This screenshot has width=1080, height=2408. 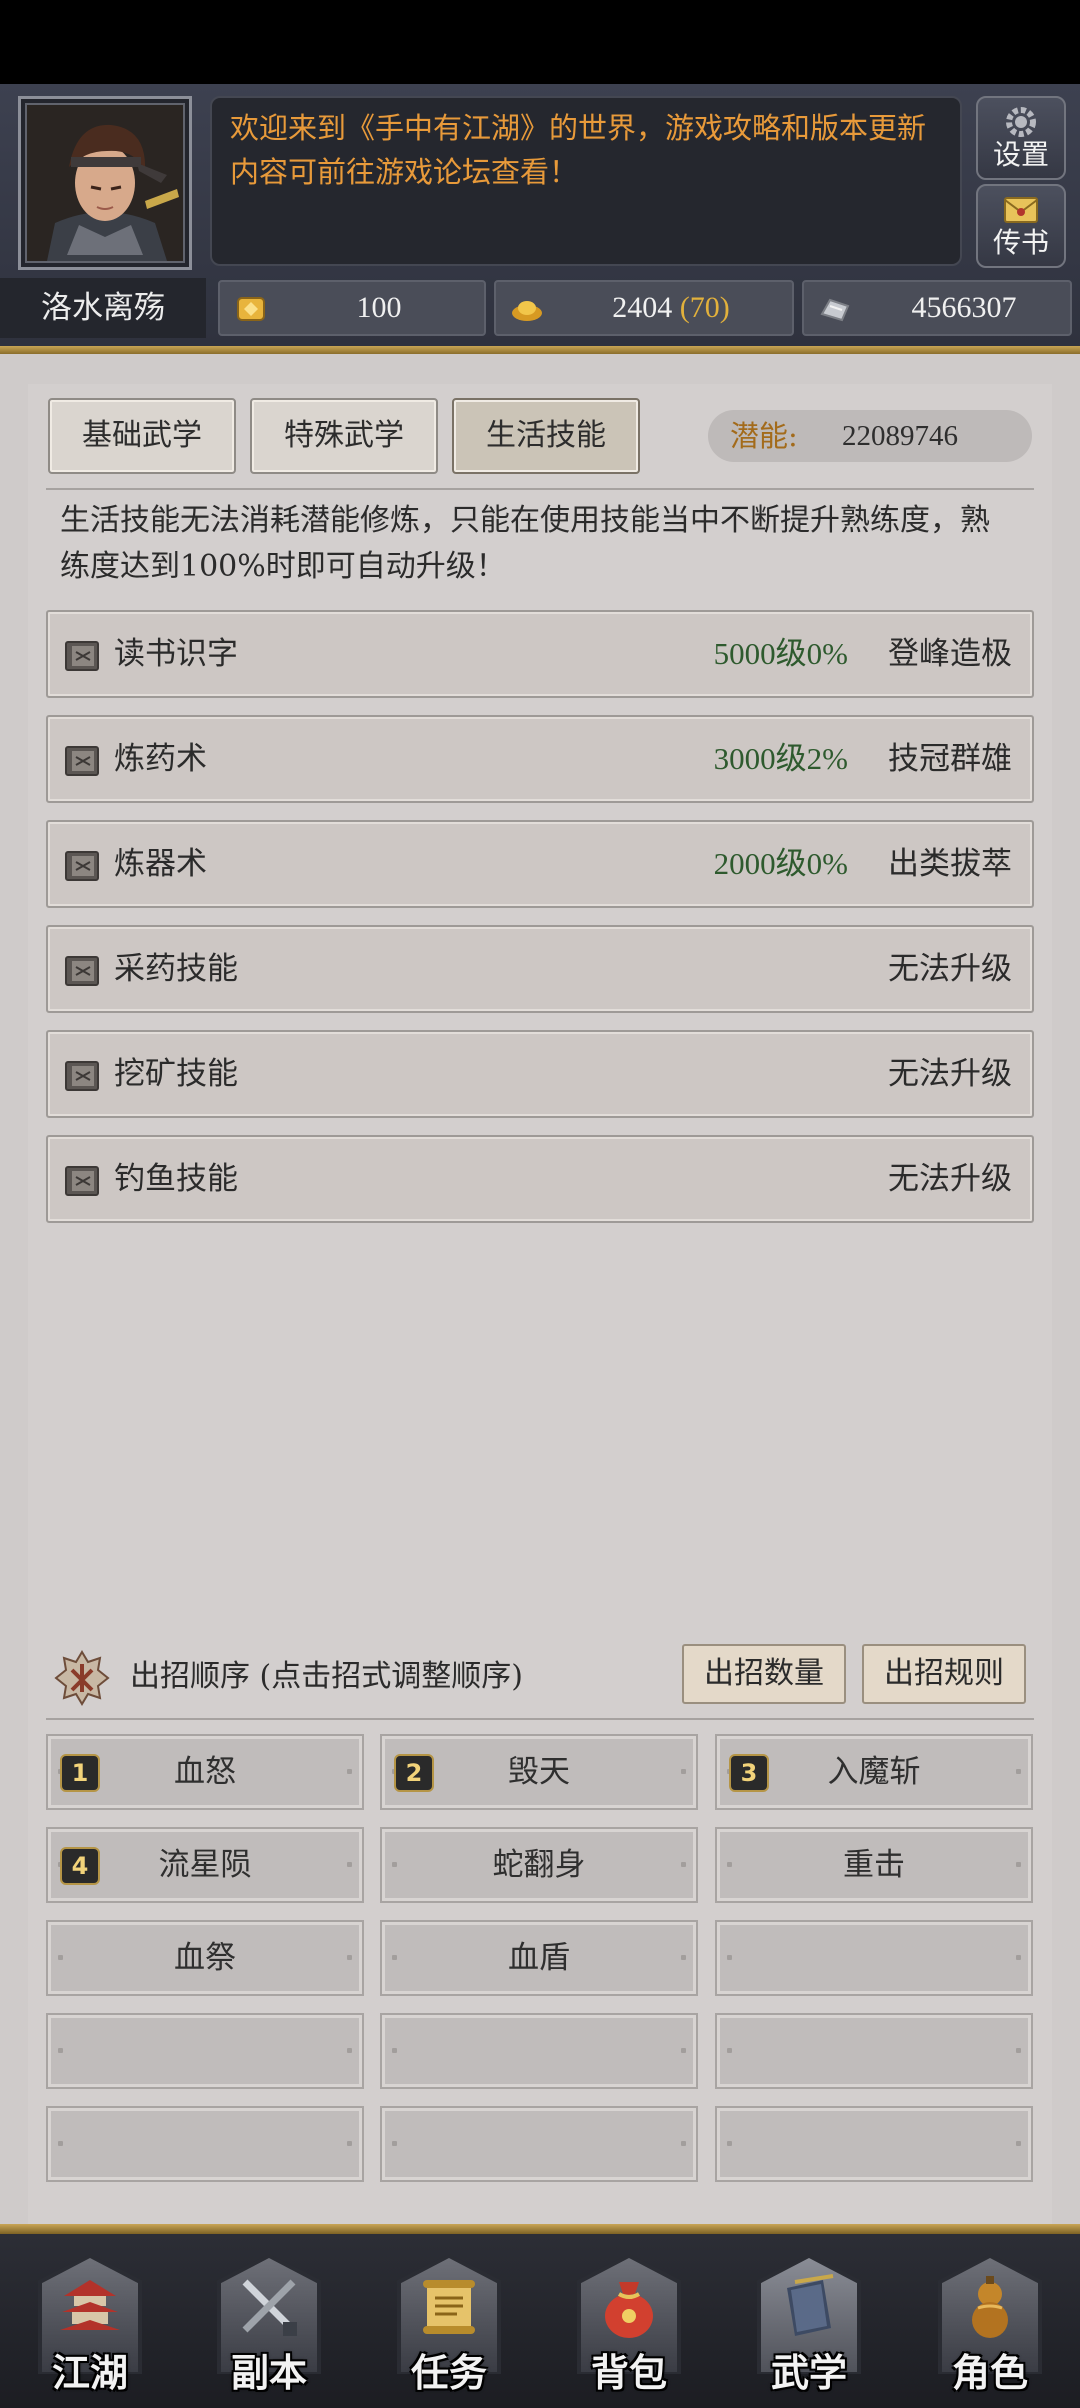 I want to click on move-name: 毁天, so click(x=539, y=1772).